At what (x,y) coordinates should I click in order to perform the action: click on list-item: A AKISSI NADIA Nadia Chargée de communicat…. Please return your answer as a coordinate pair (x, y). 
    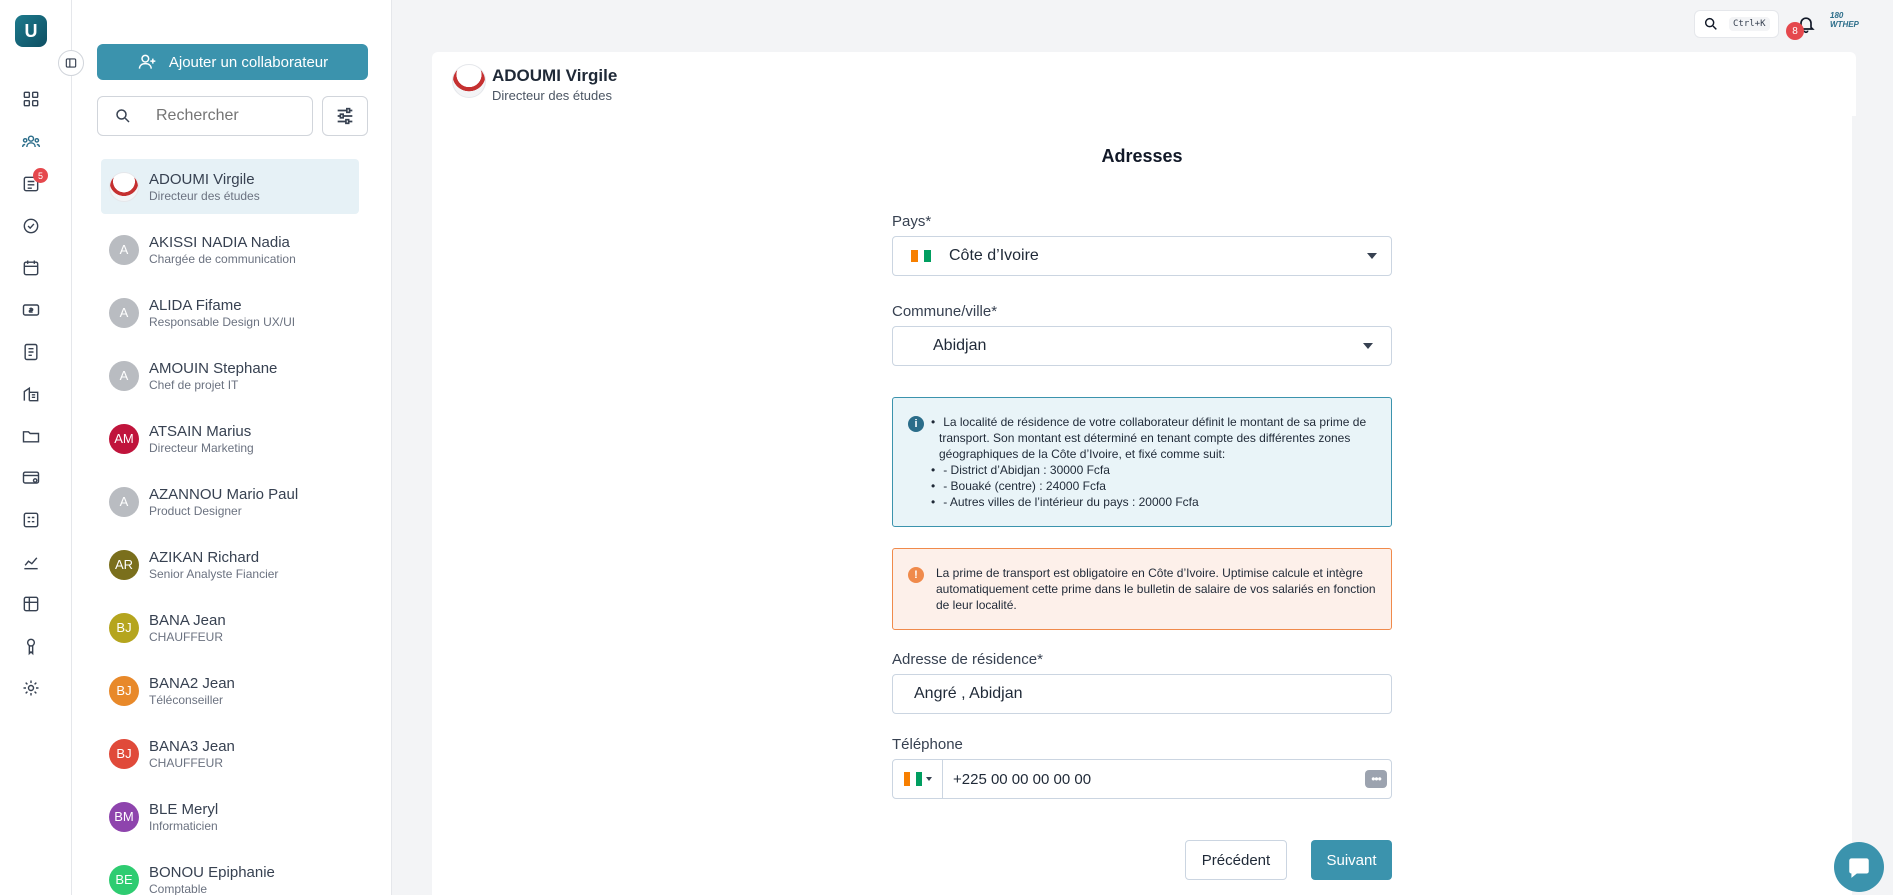
    Looking at the image, I should click on (230, 249).